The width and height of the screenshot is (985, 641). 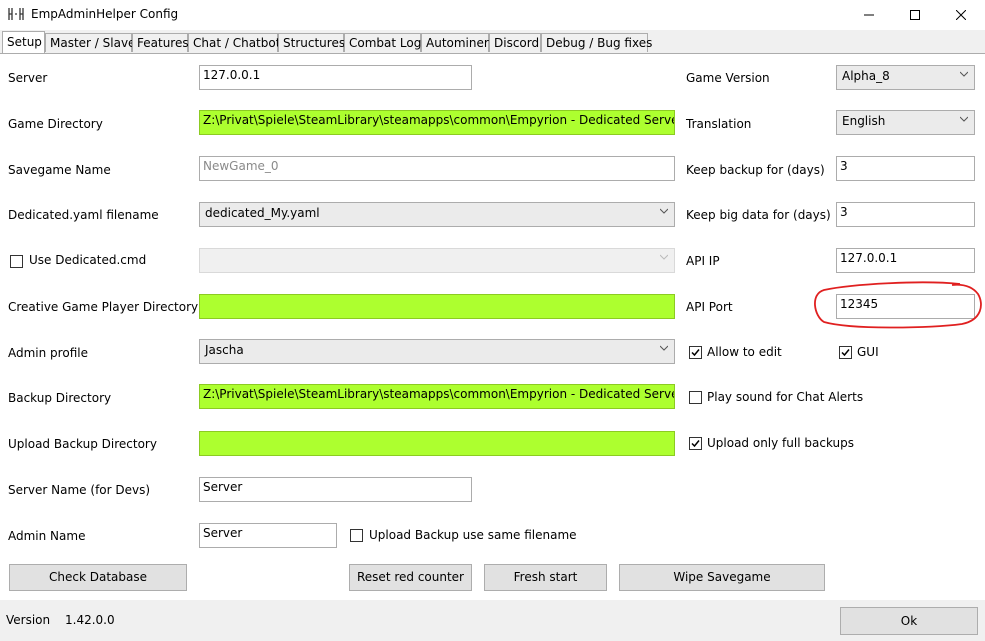 What do you see at coordinates (88, 260) in the screenshot?
I see `use-dedicated-cmd-label: Use Dedicated.cmd` at bounding box center [88, 260].